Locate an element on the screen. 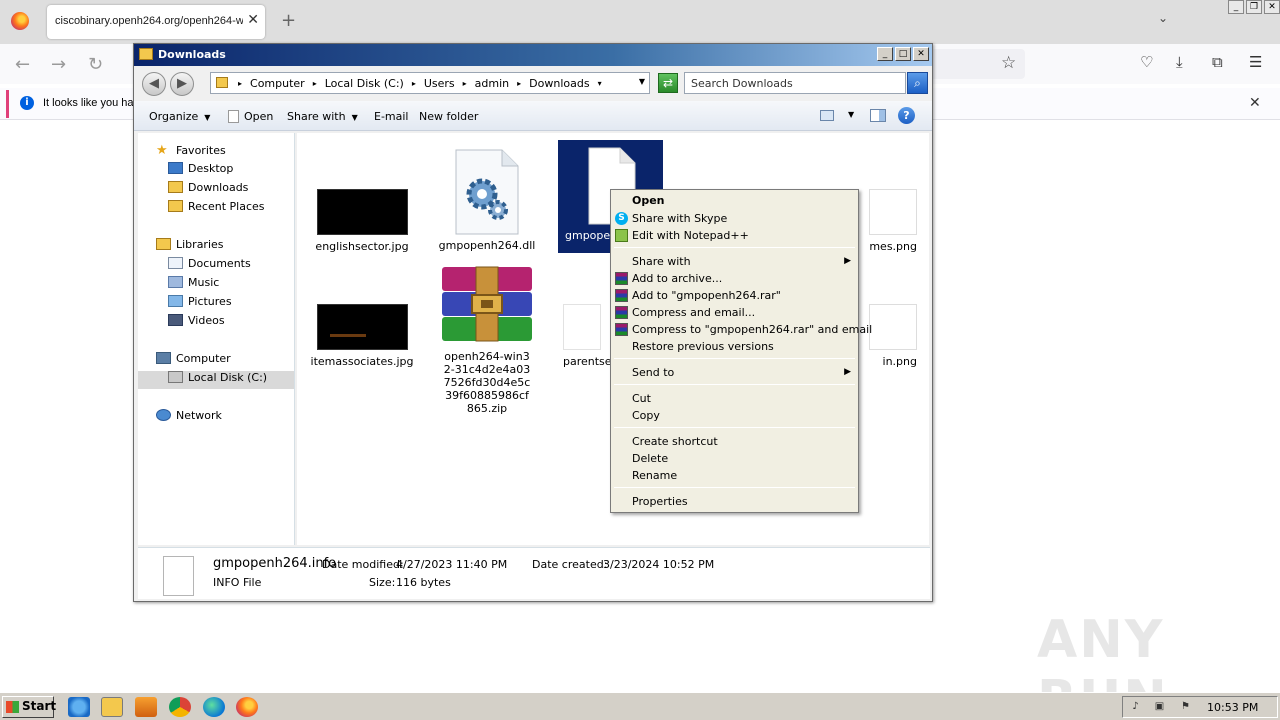 Image resolution: width=1280 pixels, height=720 pixels. address-dropdown-icon: ▼ is located at coordinates (642, 81).